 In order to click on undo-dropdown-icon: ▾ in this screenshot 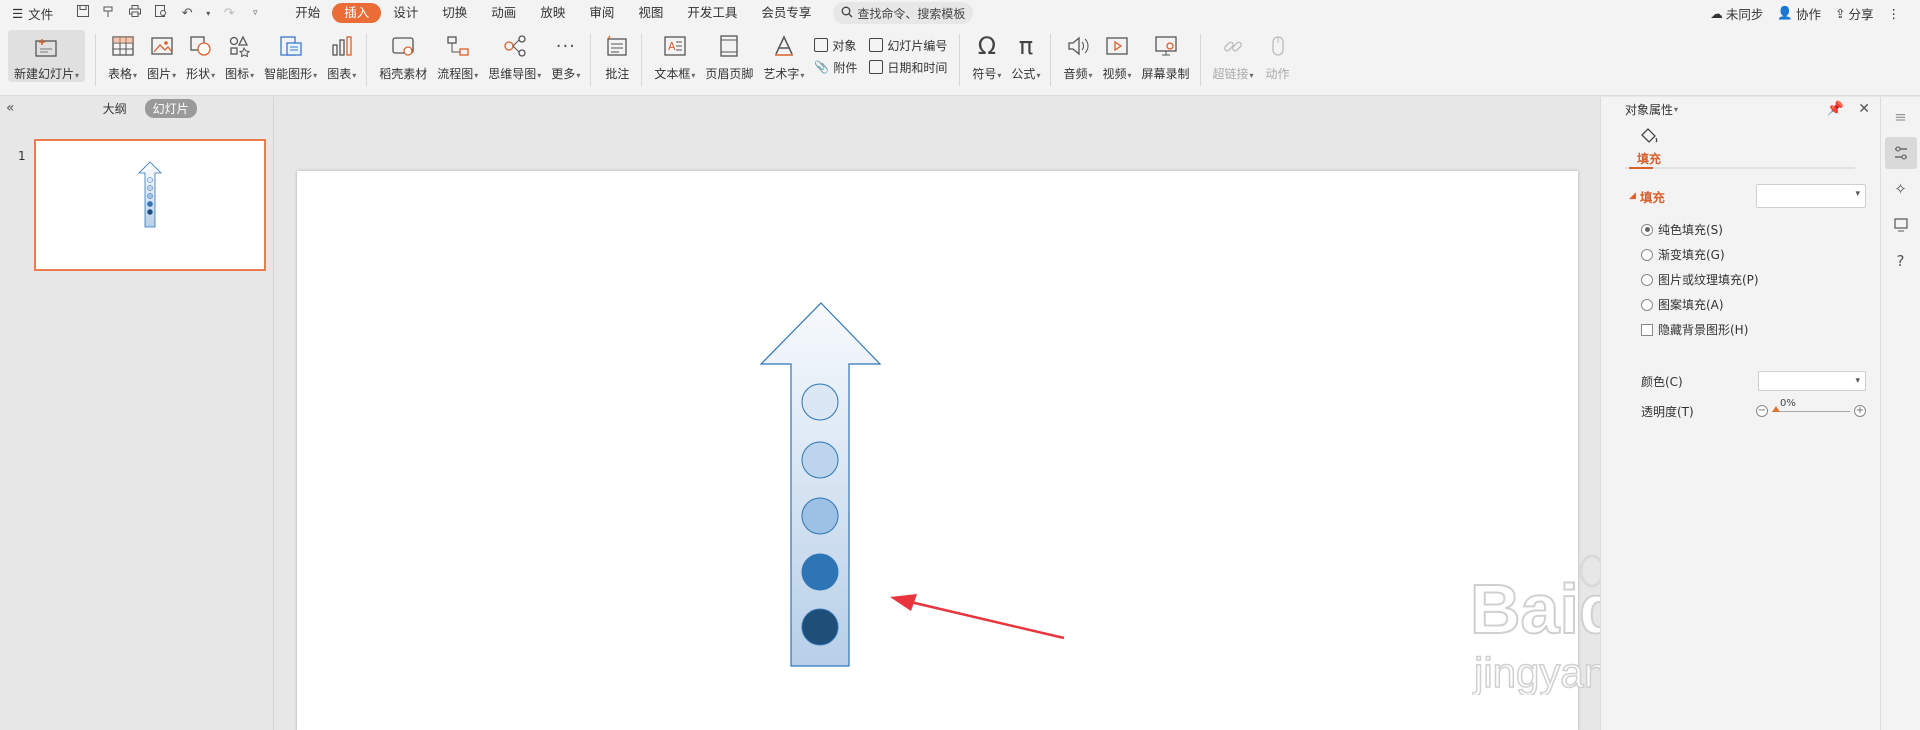, I will do `click(208, 13)`.